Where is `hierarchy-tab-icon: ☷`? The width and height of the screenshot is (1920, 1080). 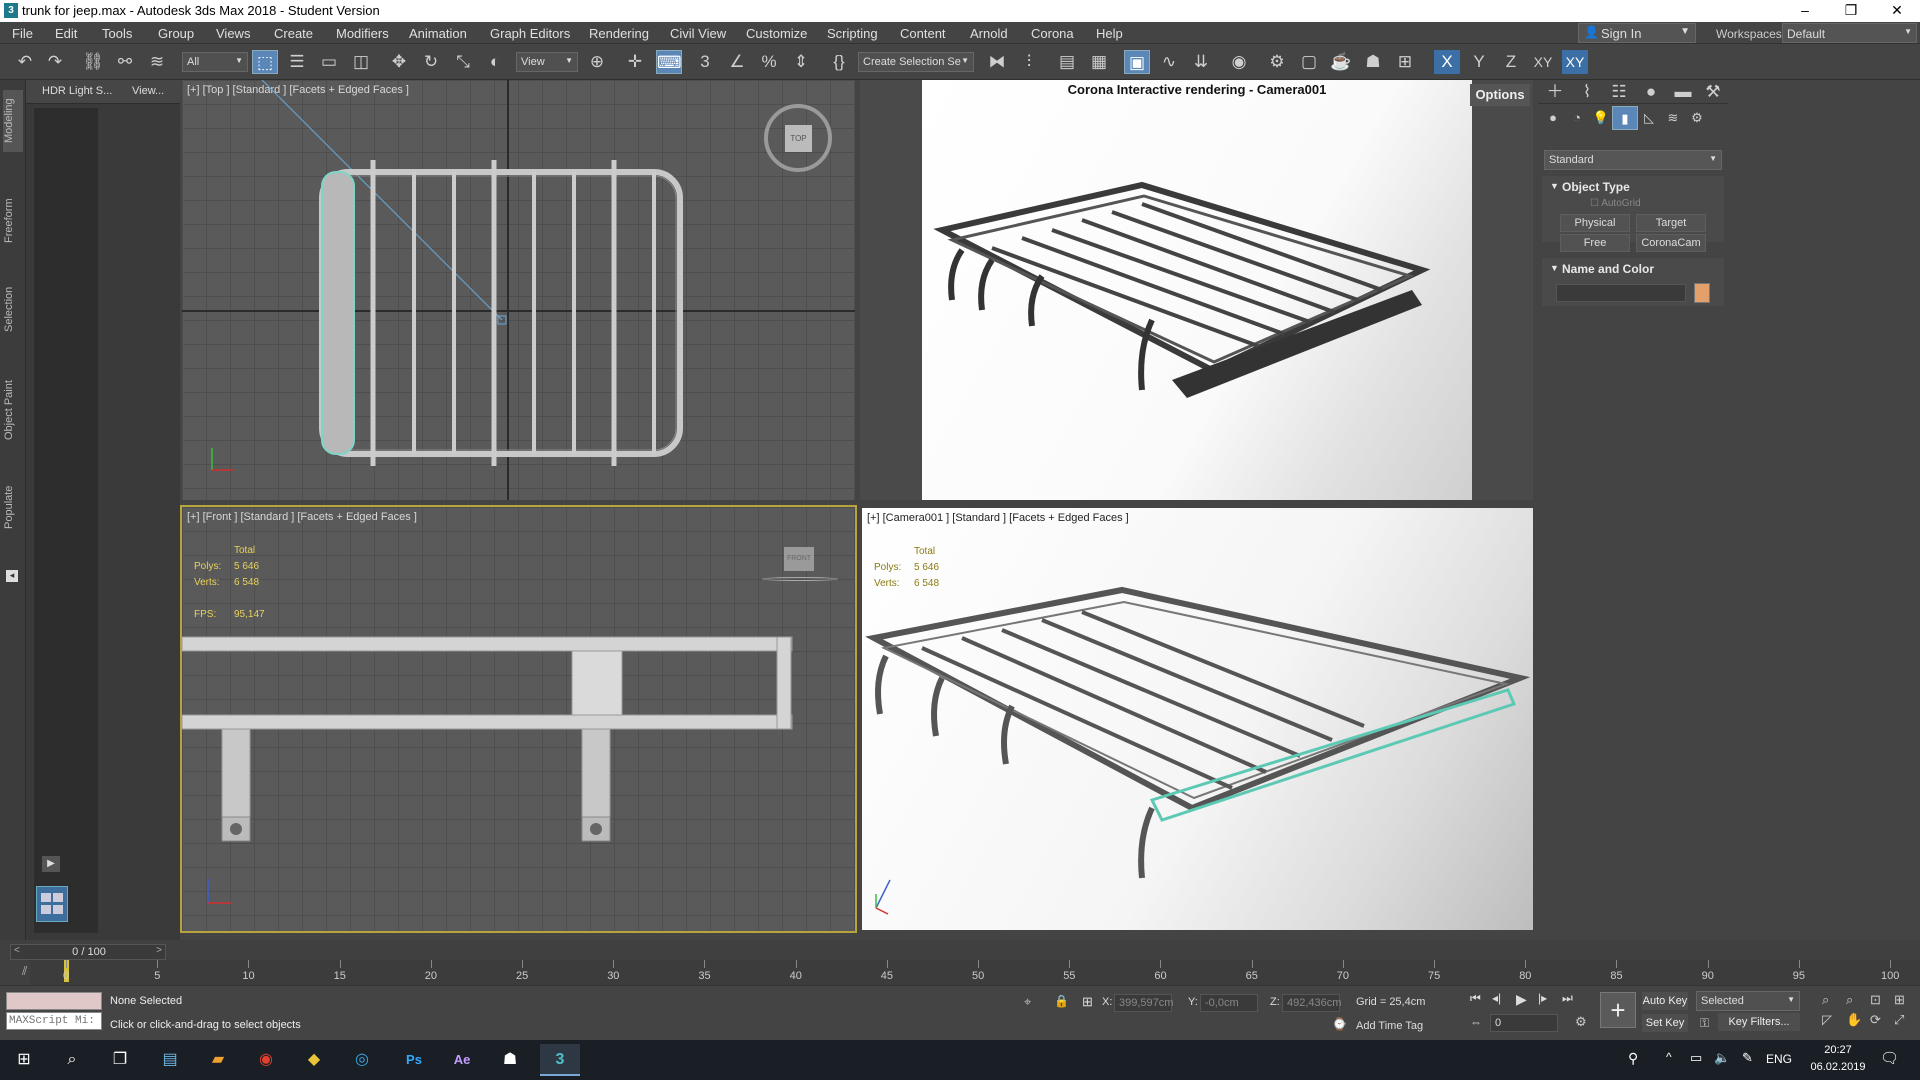 hierarchy-tab-icon: ☷ is located at coordinates (1619, 92).